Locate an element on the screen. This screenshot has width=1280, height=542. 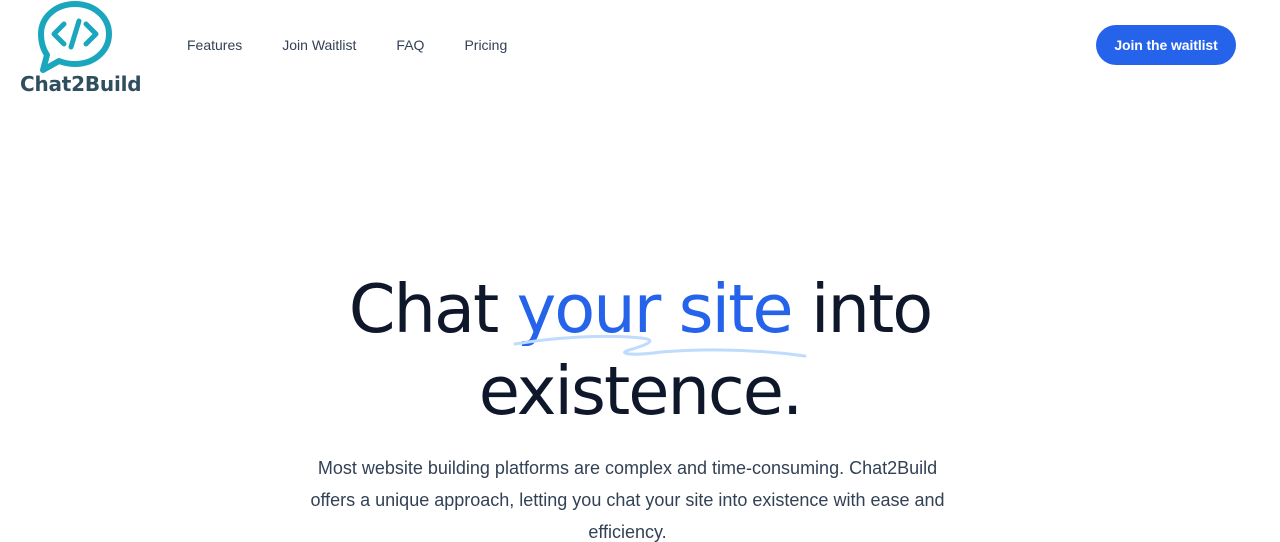
hero-title-accent: your site is located at coordinates (660, 314).